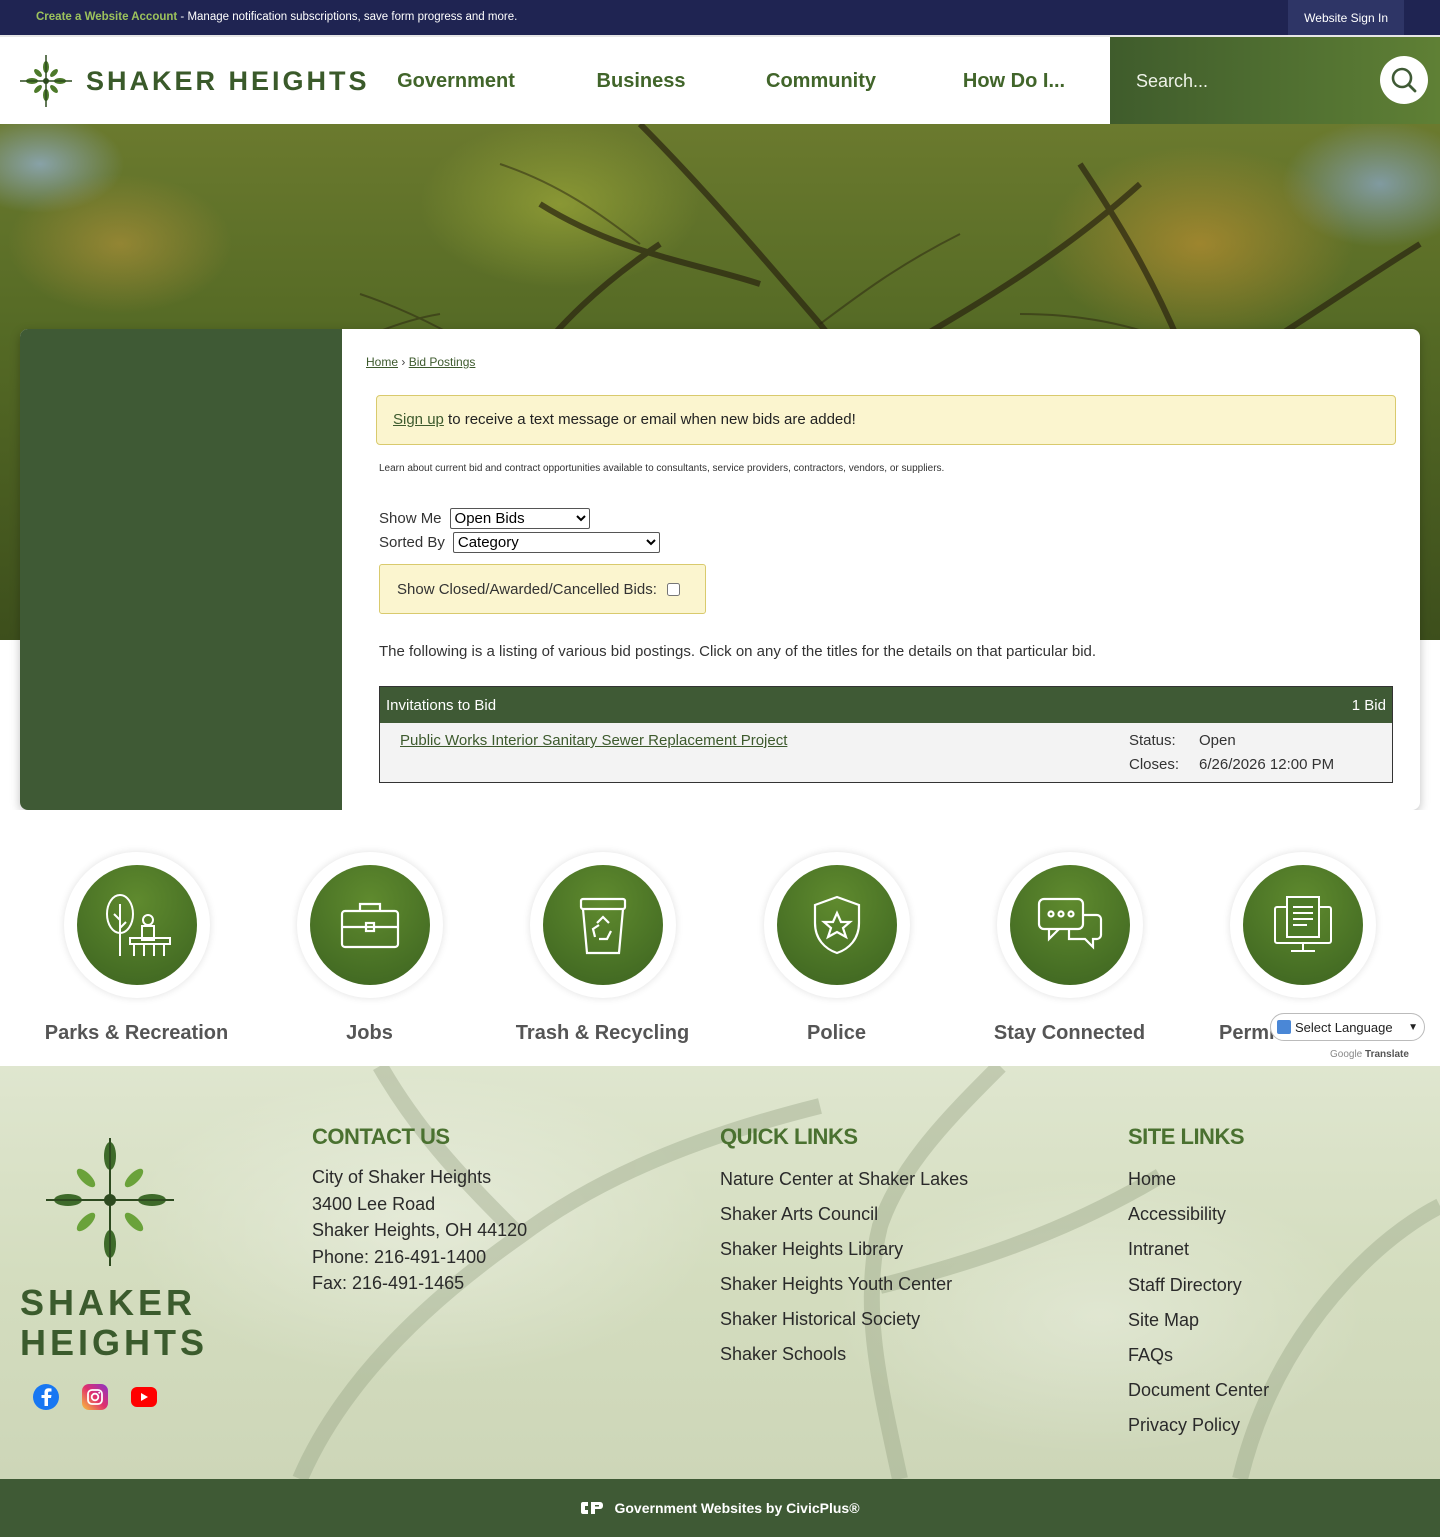 This screenshot has width=1440, height=1537. I want to click on civicplus-credit-bar: Government Websites by CivicPlus®, so click(720, 1508).